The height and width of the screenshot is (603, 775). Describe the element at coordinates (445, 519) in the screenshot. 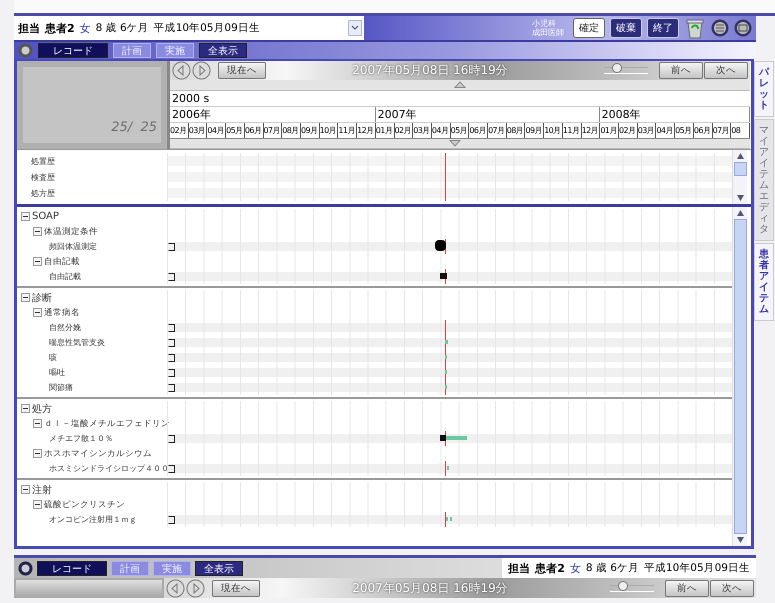

I see `current-time-line` at that location.